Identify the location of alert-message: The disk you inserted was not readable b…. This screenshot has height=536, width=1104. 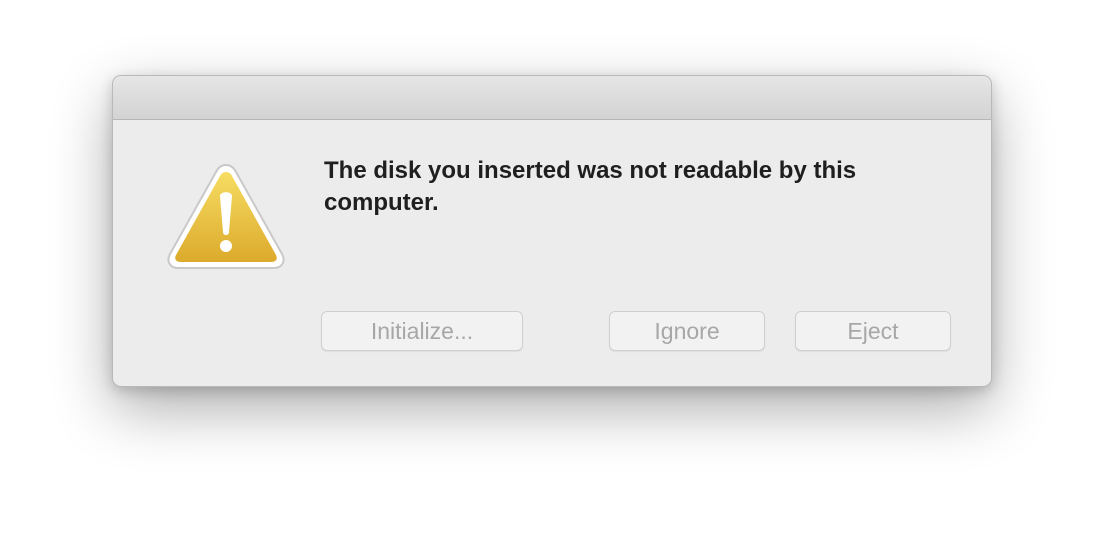
(590, 186).